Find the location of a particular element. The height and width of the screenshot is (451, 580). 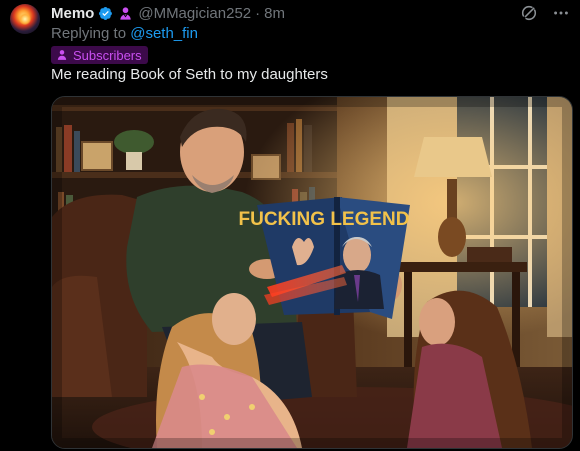

subscribers-badge: Subscribers is located at coordinates (99, 55).